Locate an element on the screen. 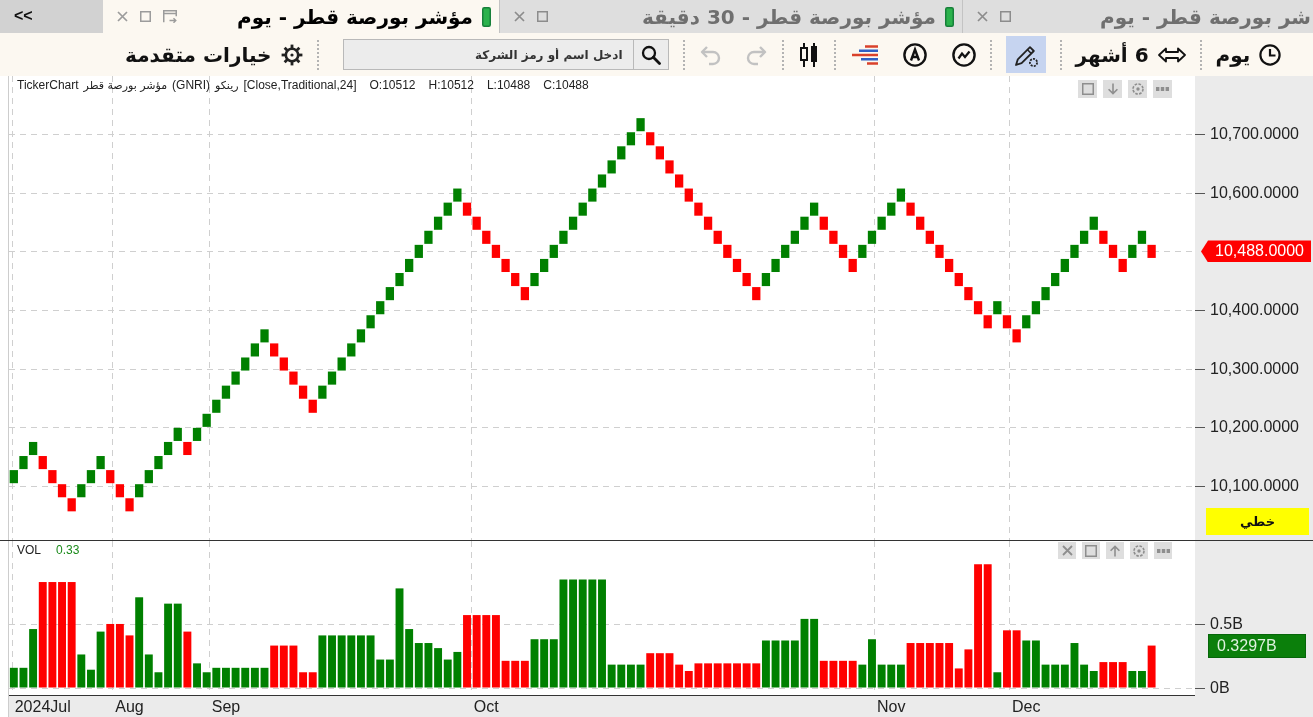 The width and height of the screenshot is (1313, 717). last-value-tag: 0.3297B is located at coordinates (1257, 645).